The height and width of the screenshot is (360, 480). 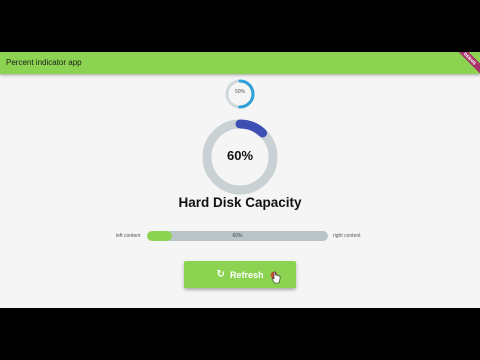 I want to click on linear-center-label: 60%, so click(x=237, y=236).